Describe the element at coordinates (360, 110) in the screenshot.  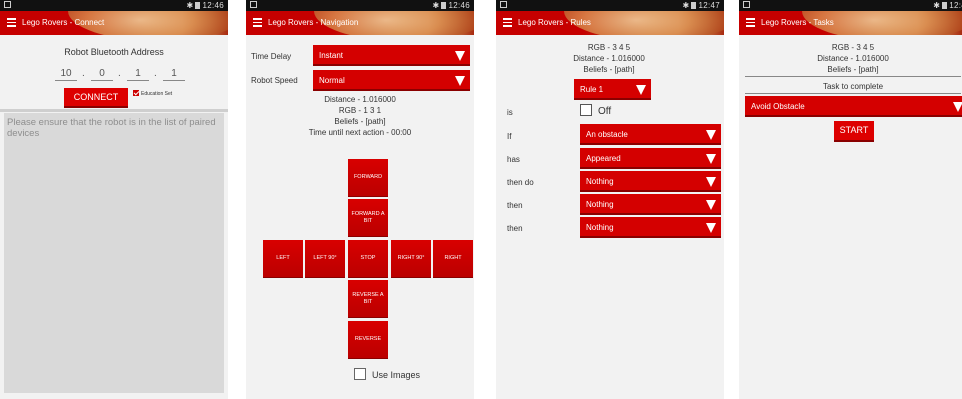
I see `rgb-readout: RGB - 1 3 1` at that location.